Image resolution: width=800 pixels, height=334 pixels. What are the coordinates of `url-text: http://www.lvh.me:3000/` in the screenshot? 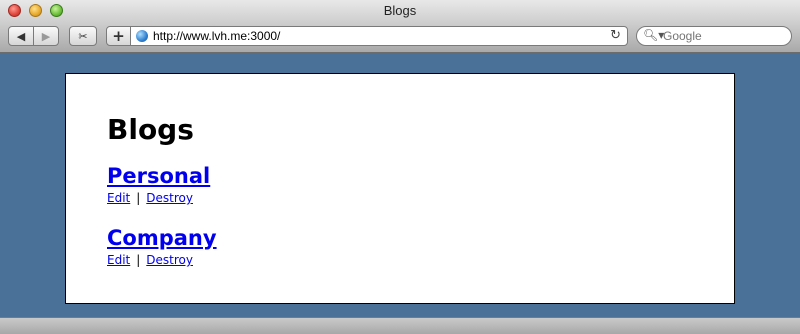 It's located at (216, 36).